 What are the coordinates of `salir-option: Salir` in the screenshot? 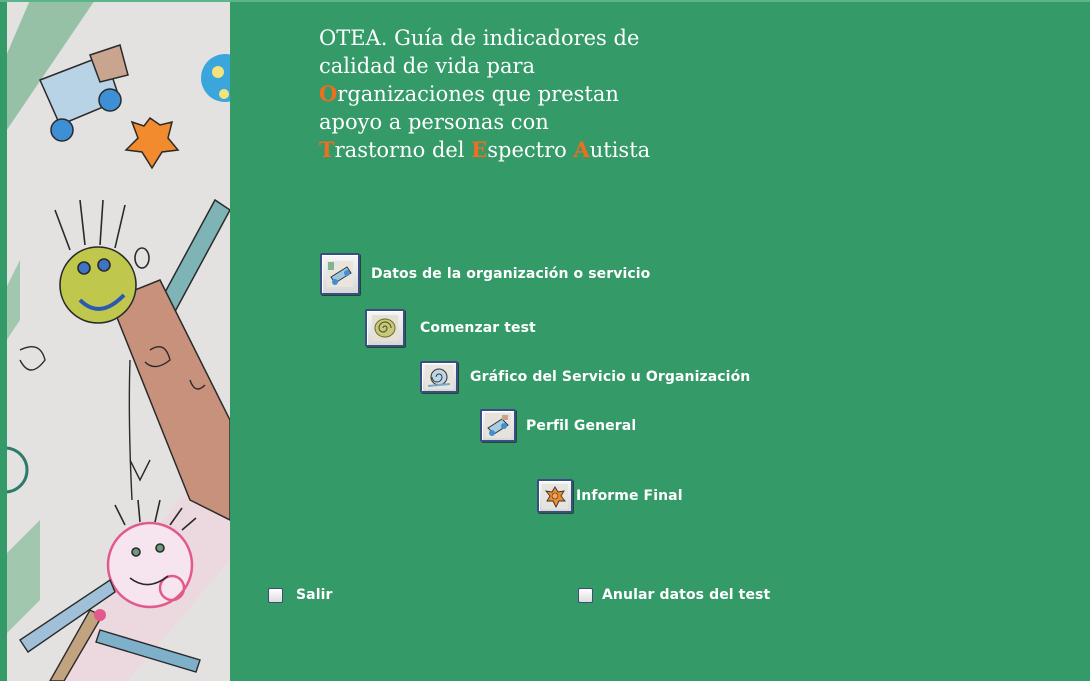 It's located at (300, 595).